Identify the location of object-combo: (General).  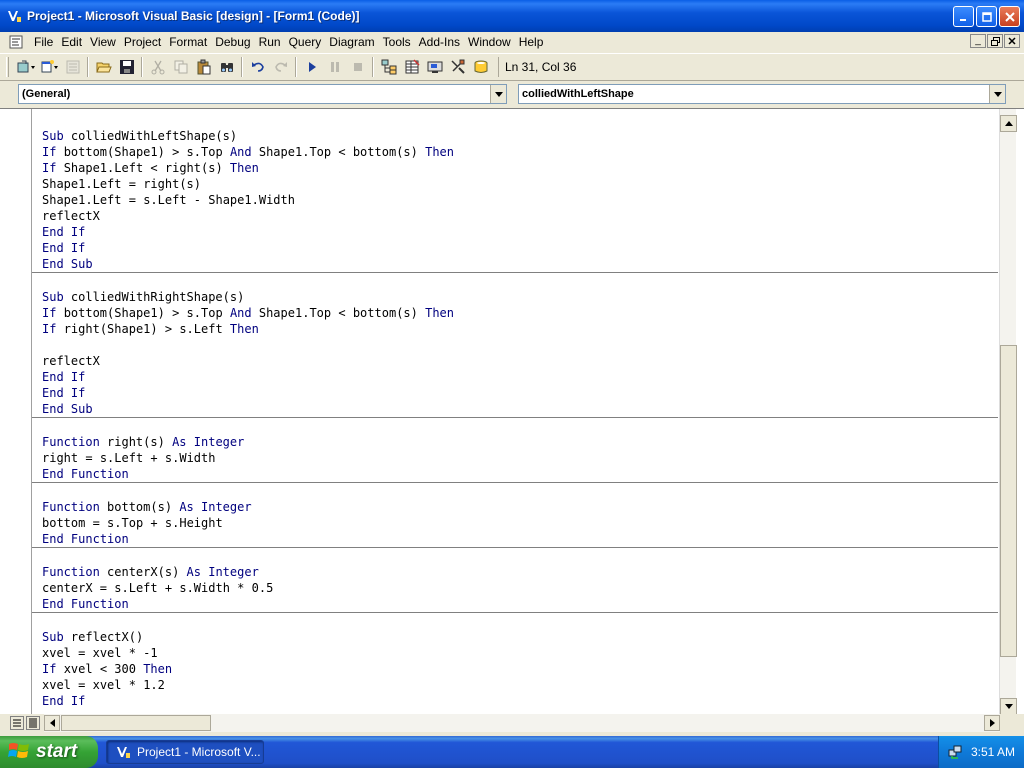
(262, 94).